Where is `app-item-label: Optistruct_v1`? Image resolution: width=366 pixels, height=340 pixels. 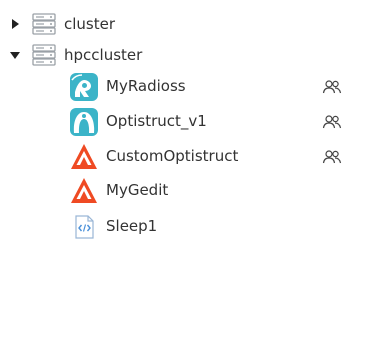 app-item-label: Optistruct_v1 is located at coordinates (156, 121).